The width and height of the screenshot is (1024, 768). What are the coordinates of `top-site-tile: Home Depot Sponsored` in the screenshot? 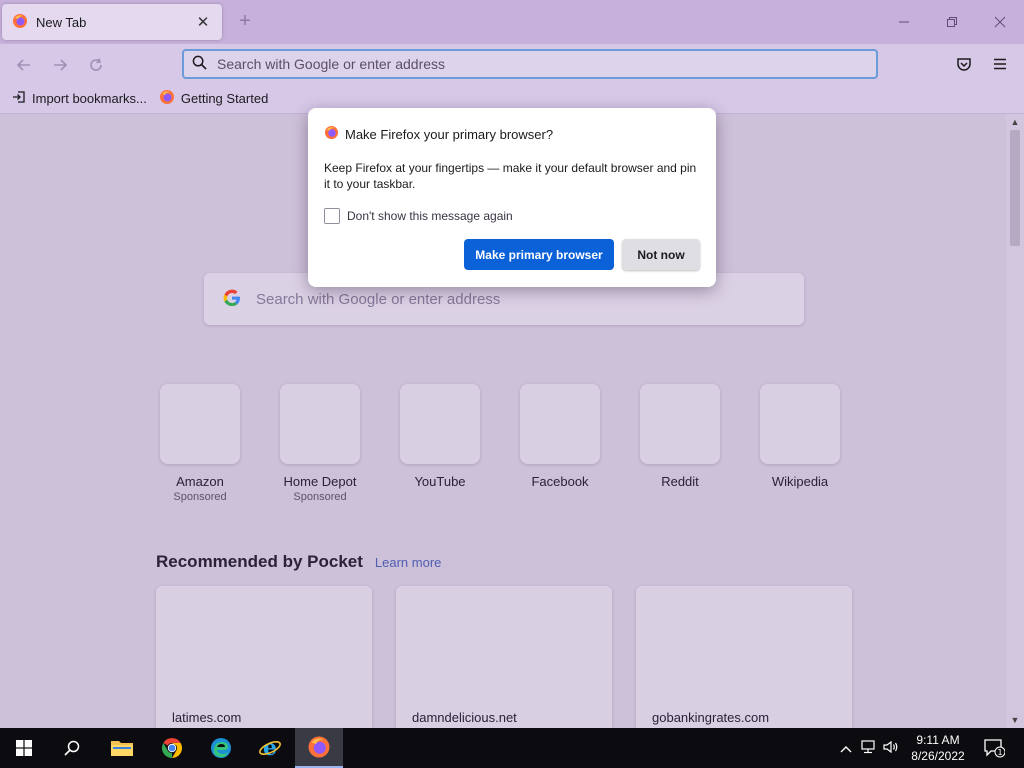 It's located at (320, 443).